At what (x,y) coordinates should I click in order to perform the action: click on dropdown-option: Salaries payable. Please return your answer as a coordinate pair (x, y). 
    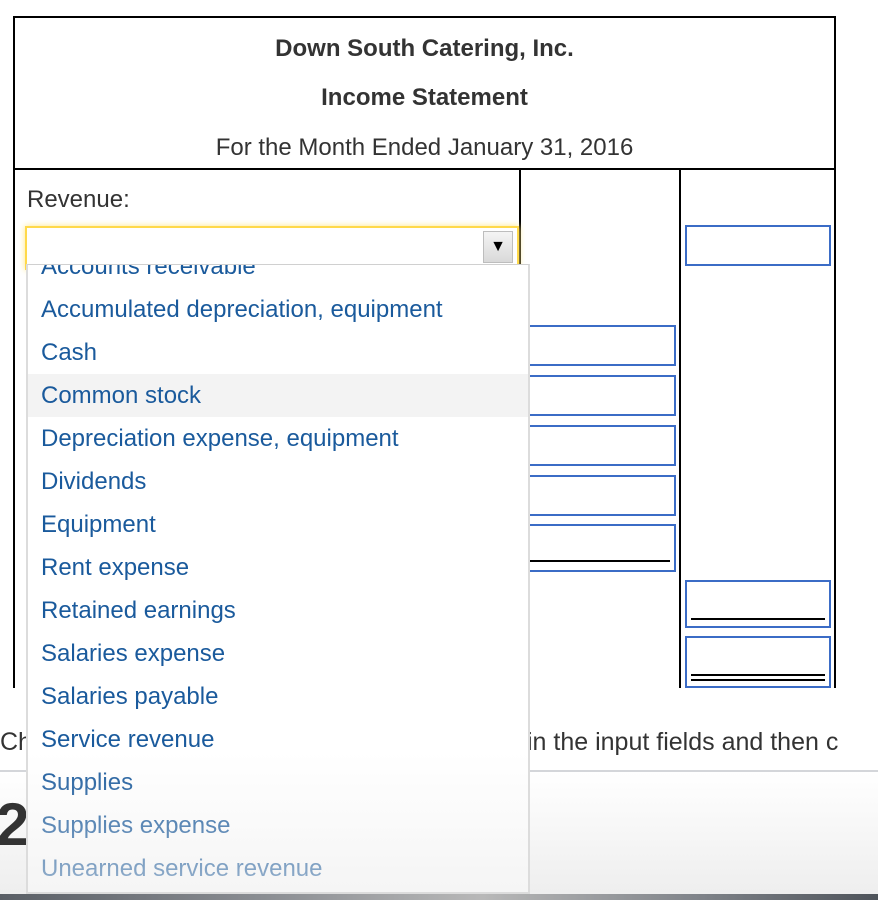
    Looking at the image, I should click on (278, 696).